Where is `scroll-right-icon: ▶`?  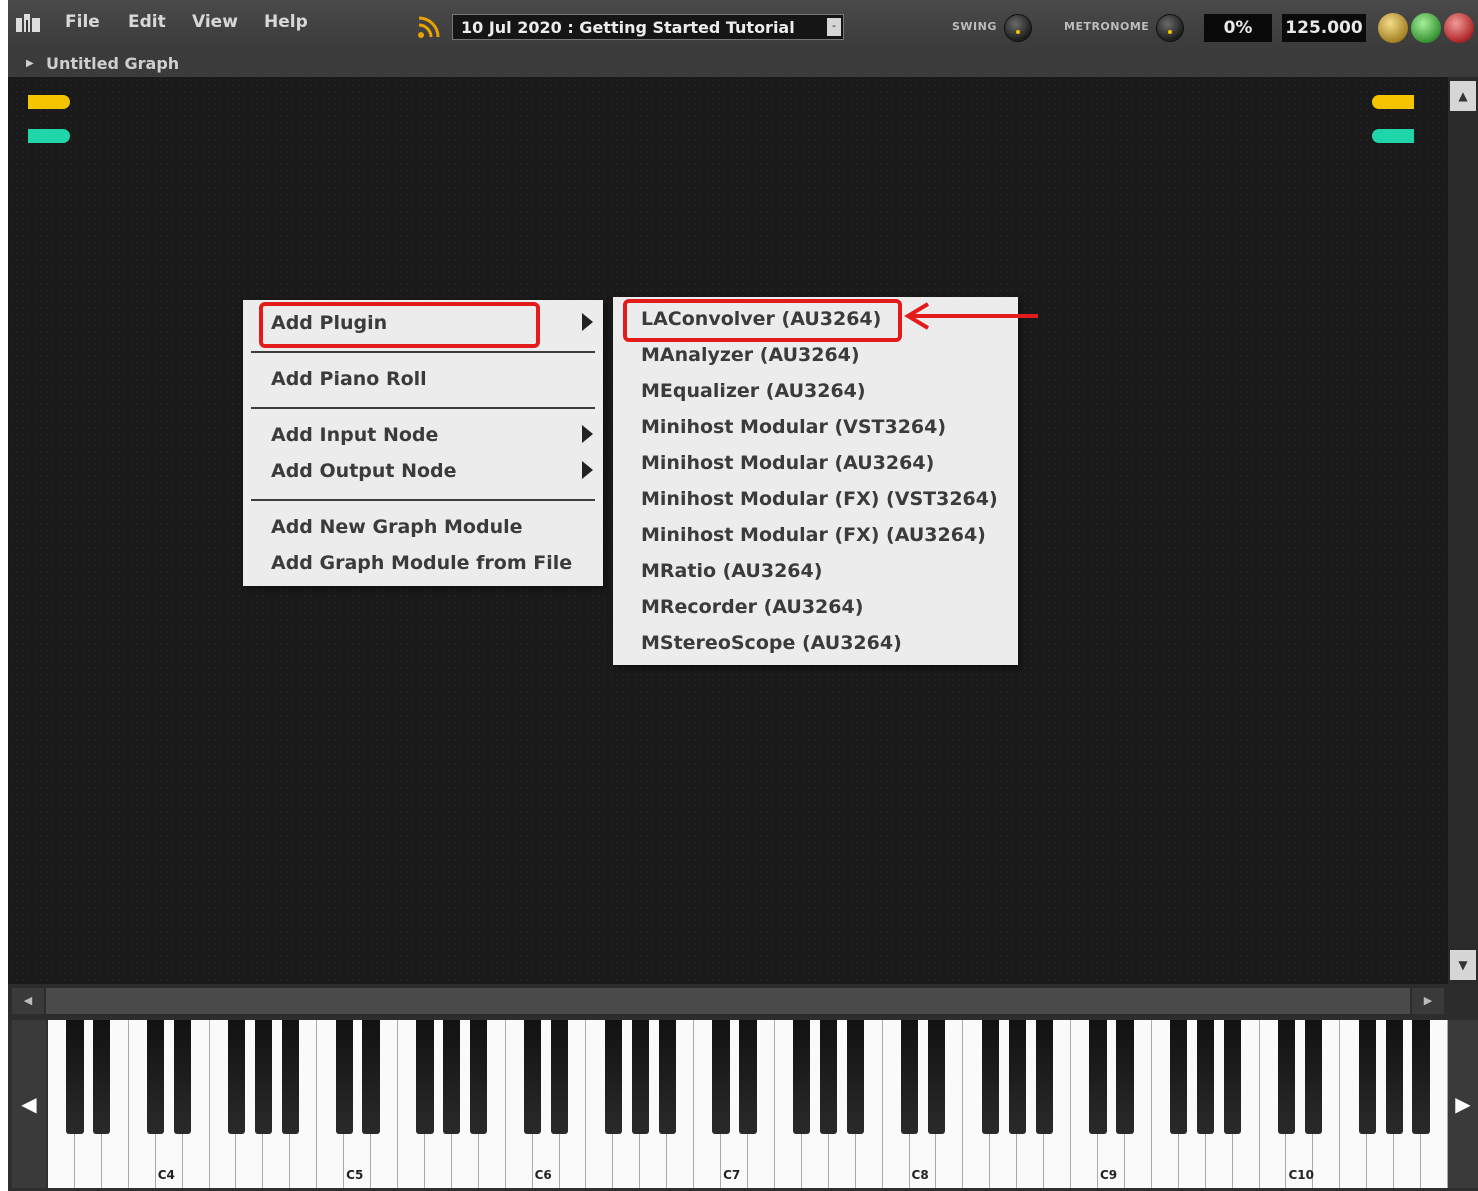
scroll-right-icon: ▶ is located at coordinates (1428, 1001).